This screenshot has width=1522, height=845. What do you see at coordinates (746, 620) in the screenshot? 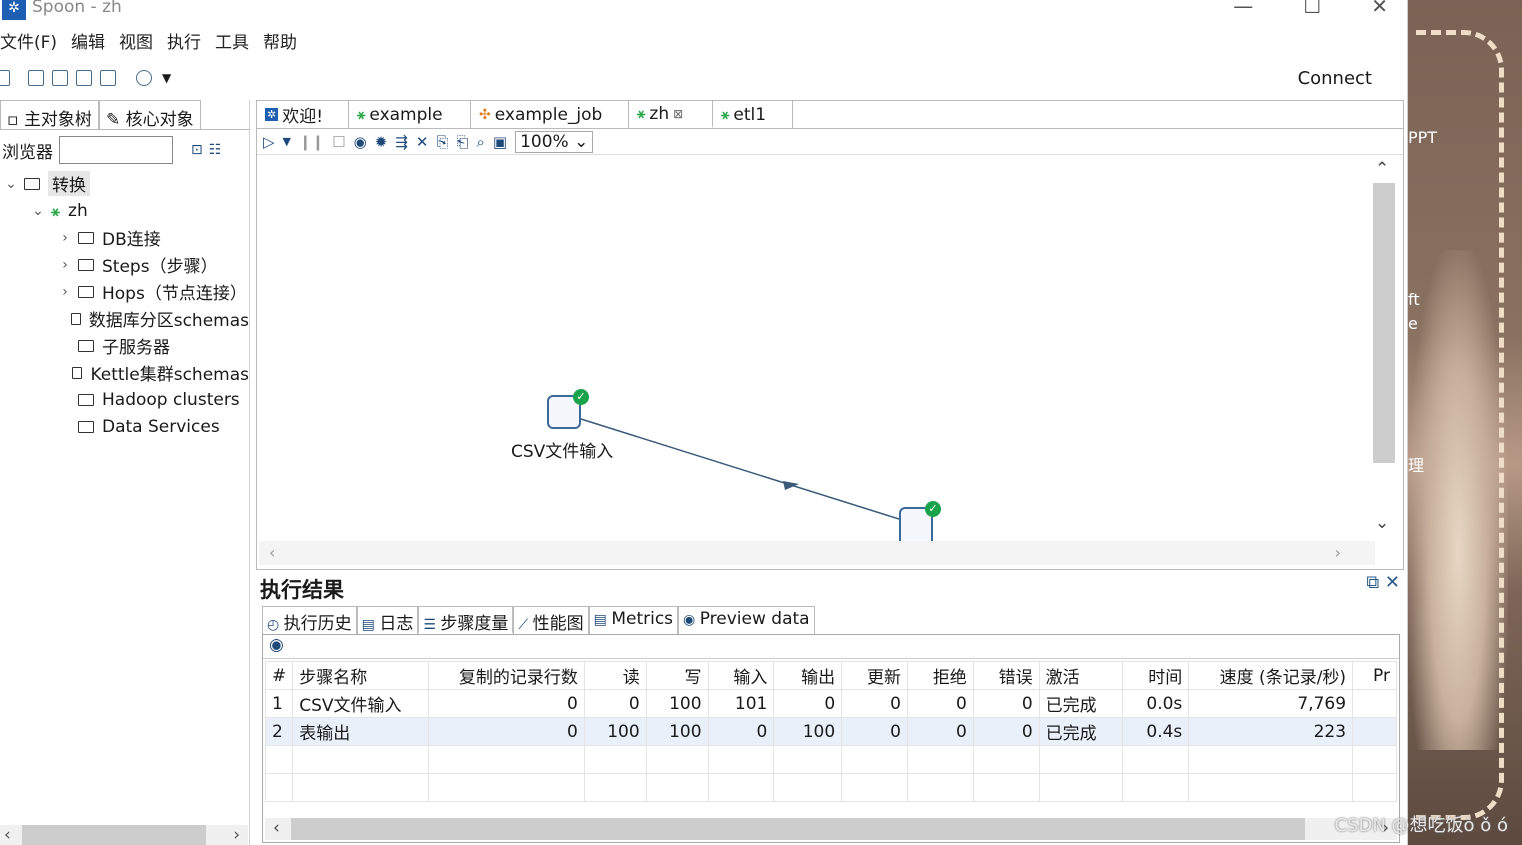
I see `results-tab: ◉ Preview data` at bounding box center [746, 620].